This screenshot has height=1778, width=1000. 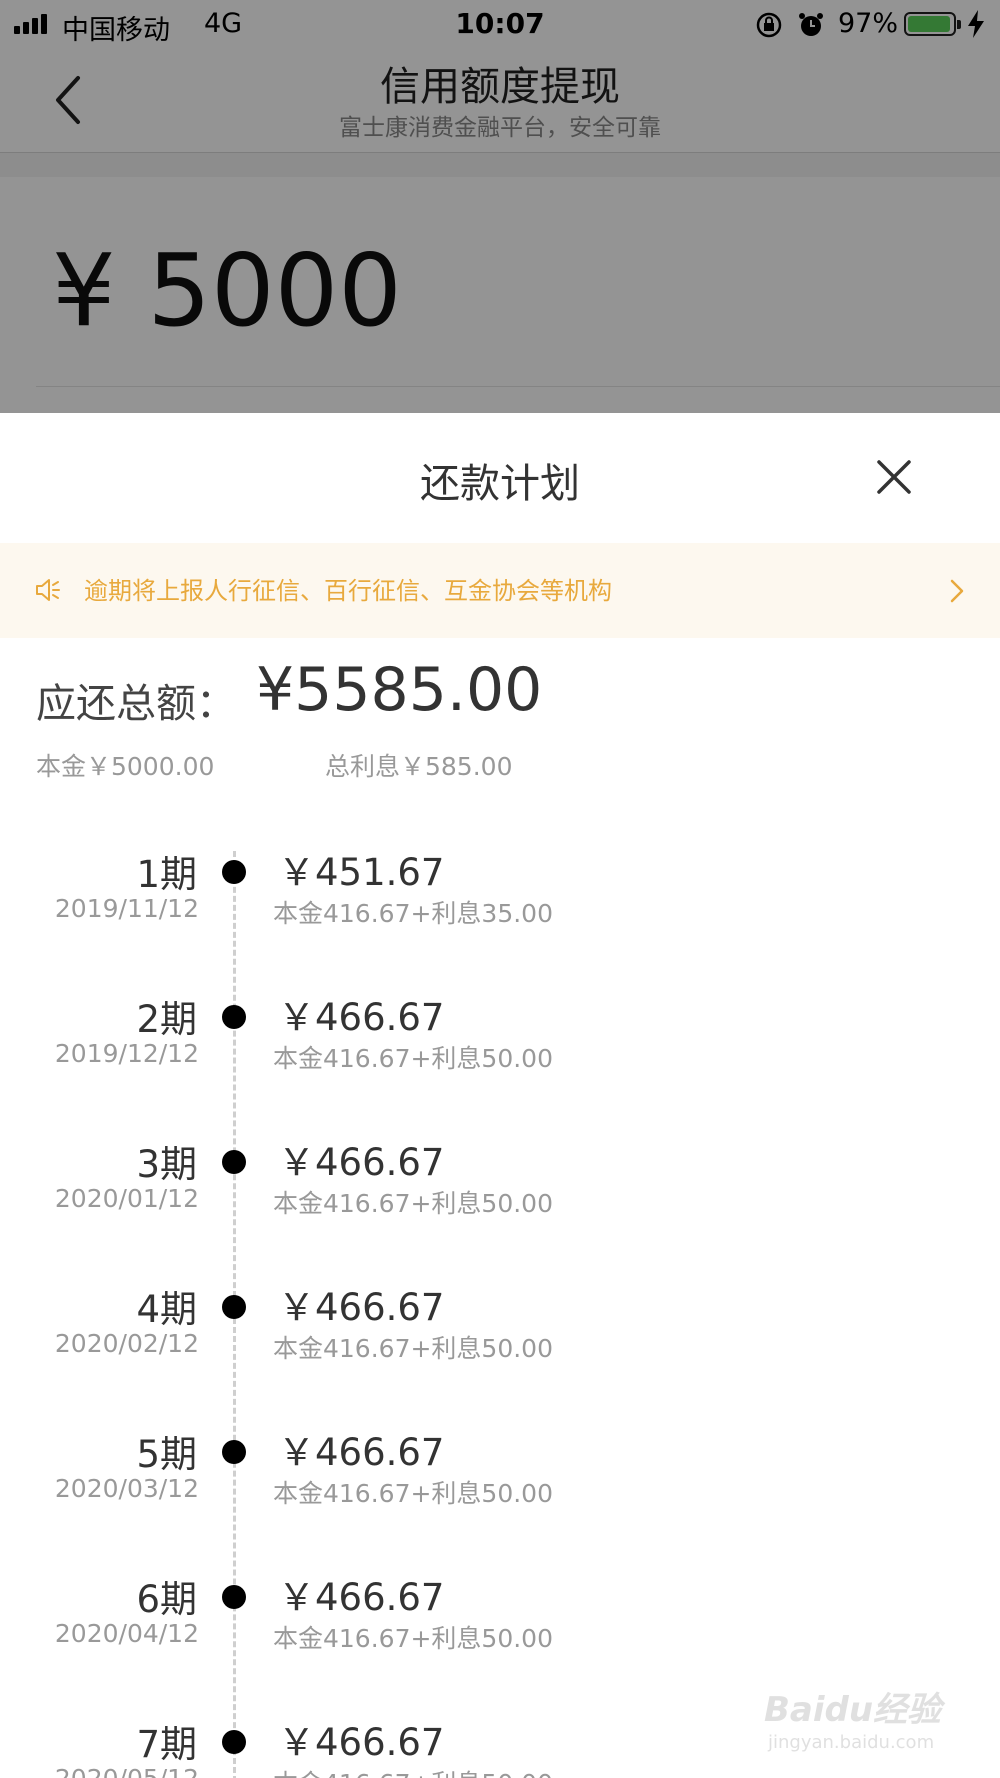 What do you see at coordinates (166, 1454) in the screenshot?
I see `plan-period: 5期` at bounding box center [166, 1454].